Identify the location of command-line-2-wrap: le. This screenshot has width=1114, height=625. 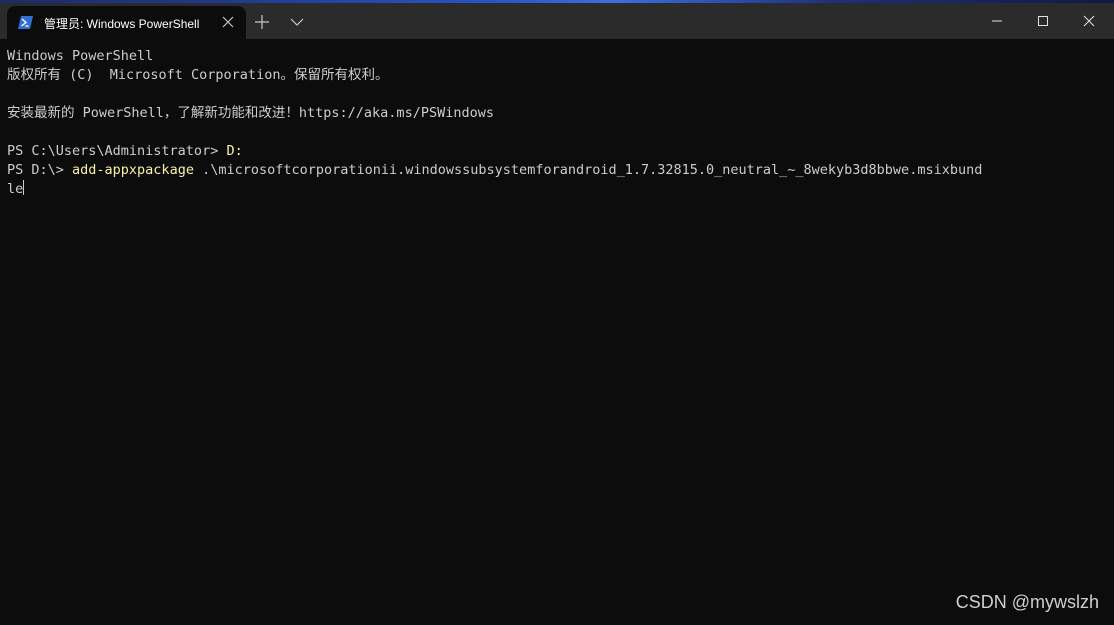
(557, 189).